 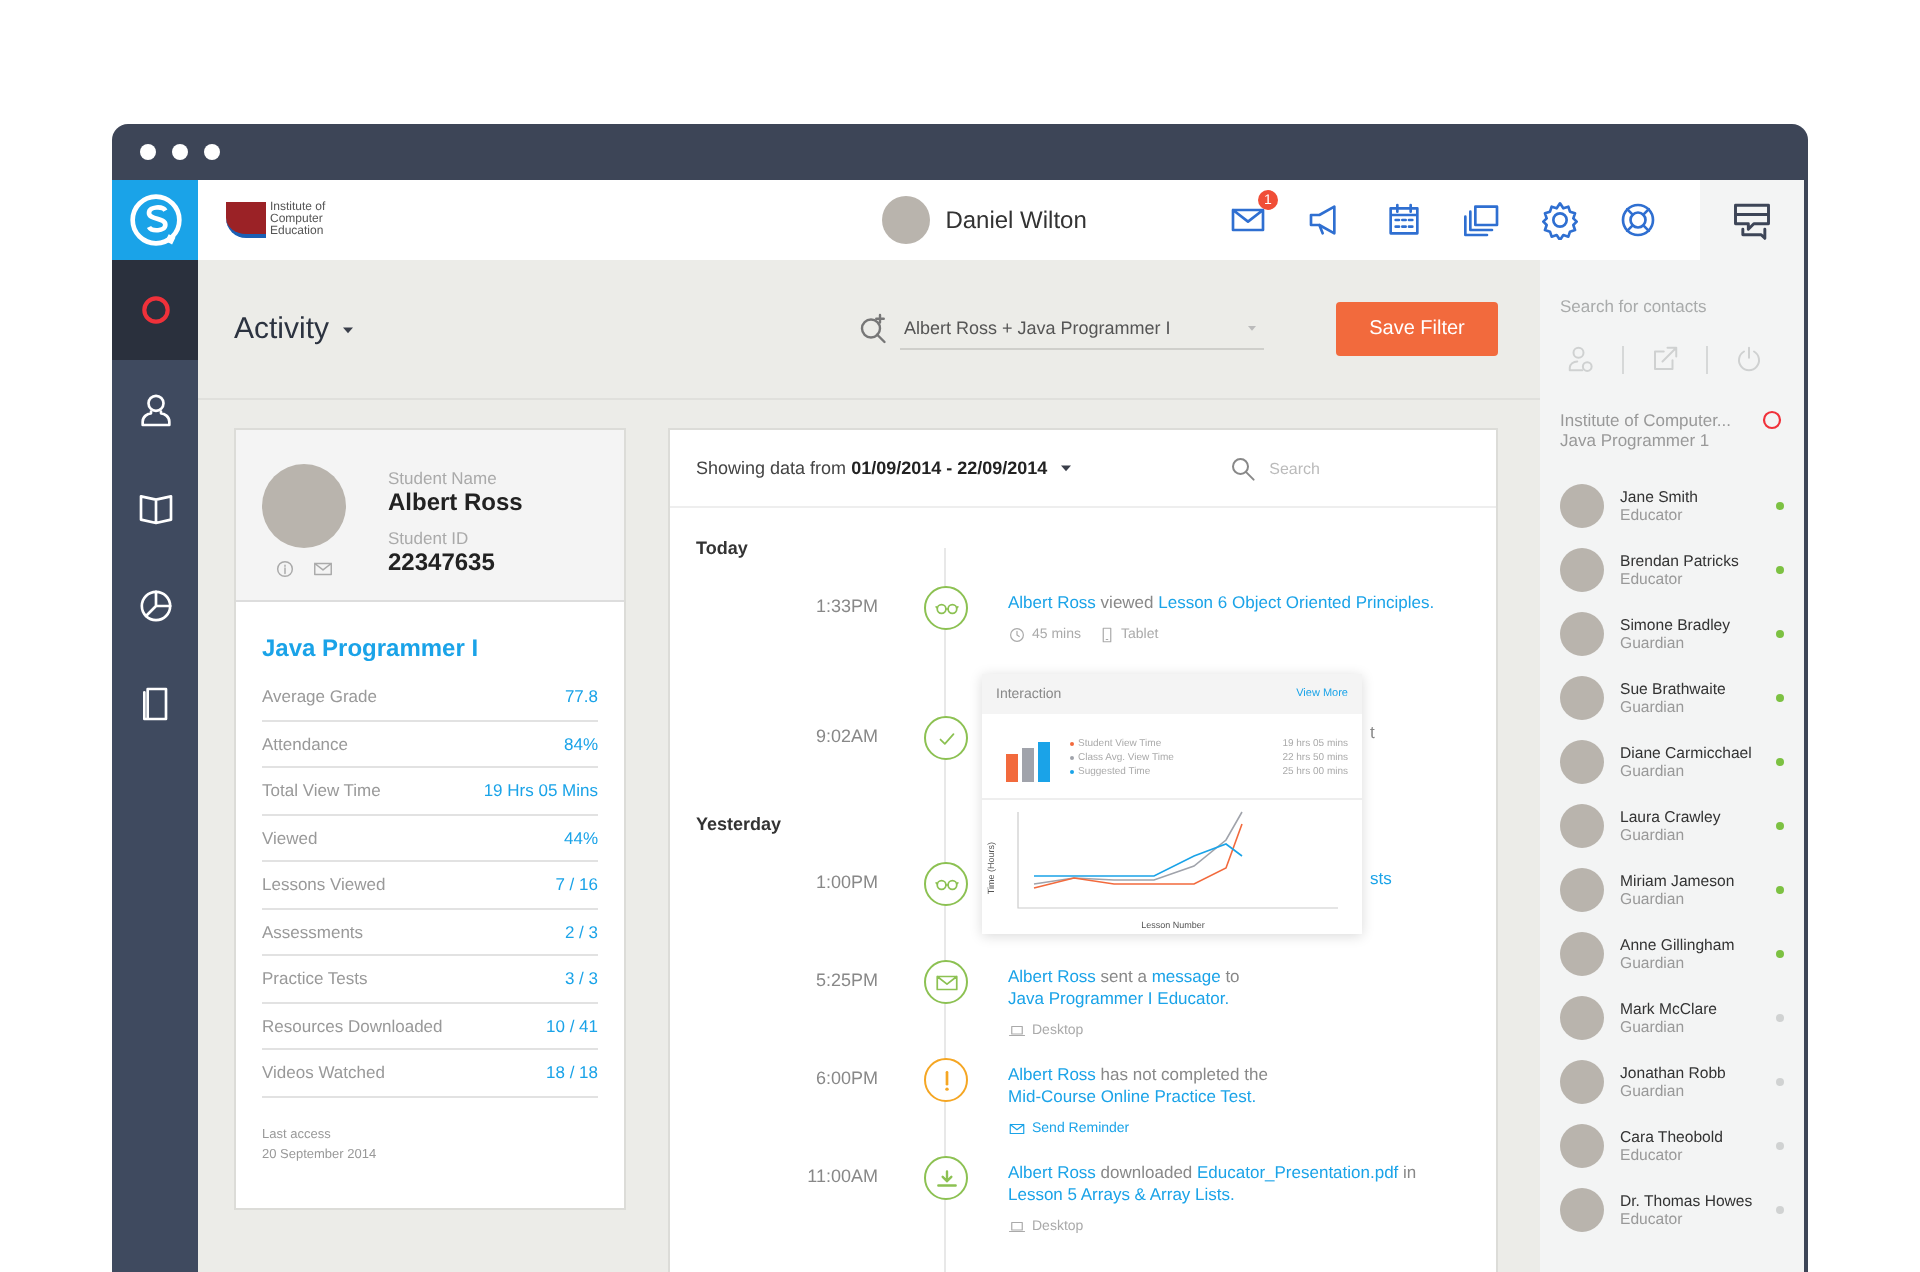 I want to click on stat-label: Assessments, so click(x=313, y=931).